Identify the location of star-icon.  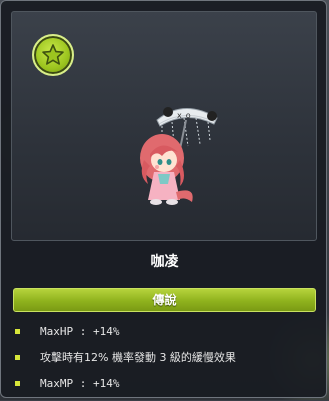
(53, 55).